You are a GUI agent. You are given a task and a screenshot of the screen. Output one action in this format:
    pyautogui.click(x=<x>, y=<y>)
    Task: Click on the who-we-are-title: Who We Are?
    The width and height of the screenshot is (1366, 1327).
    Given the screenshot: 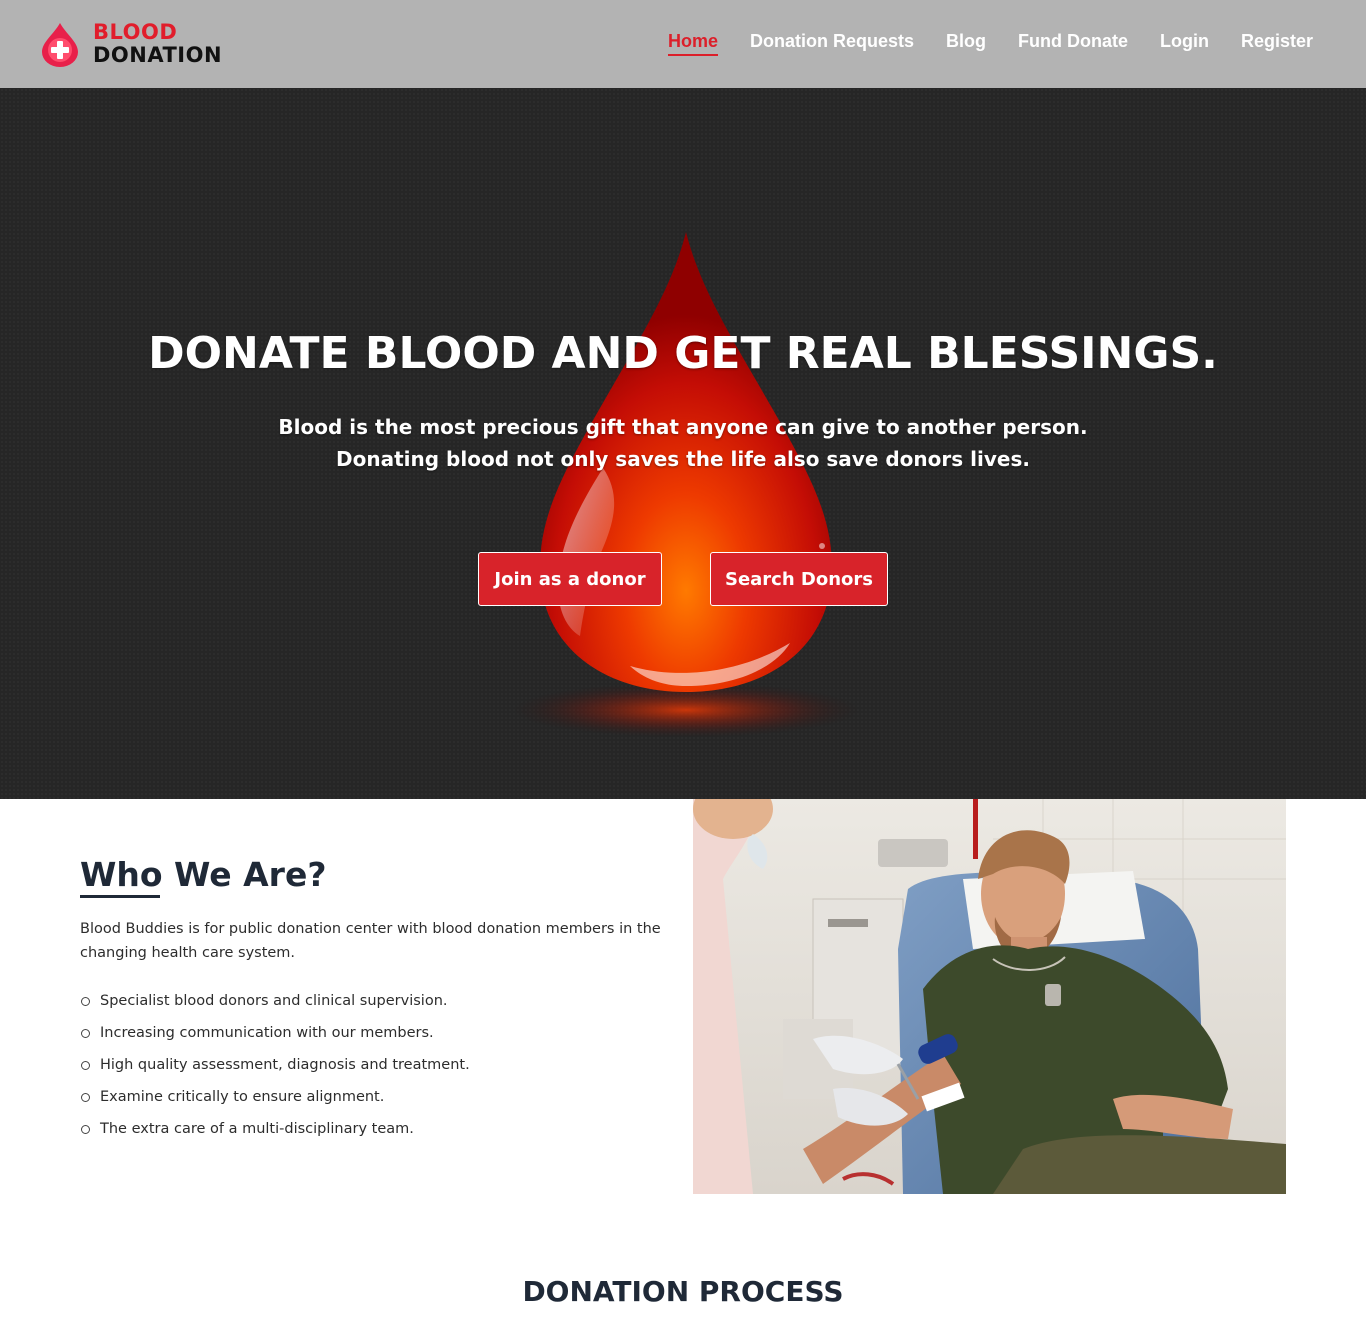 What is the action you would take?
    pyautogui.click(x=203, y=874)
    